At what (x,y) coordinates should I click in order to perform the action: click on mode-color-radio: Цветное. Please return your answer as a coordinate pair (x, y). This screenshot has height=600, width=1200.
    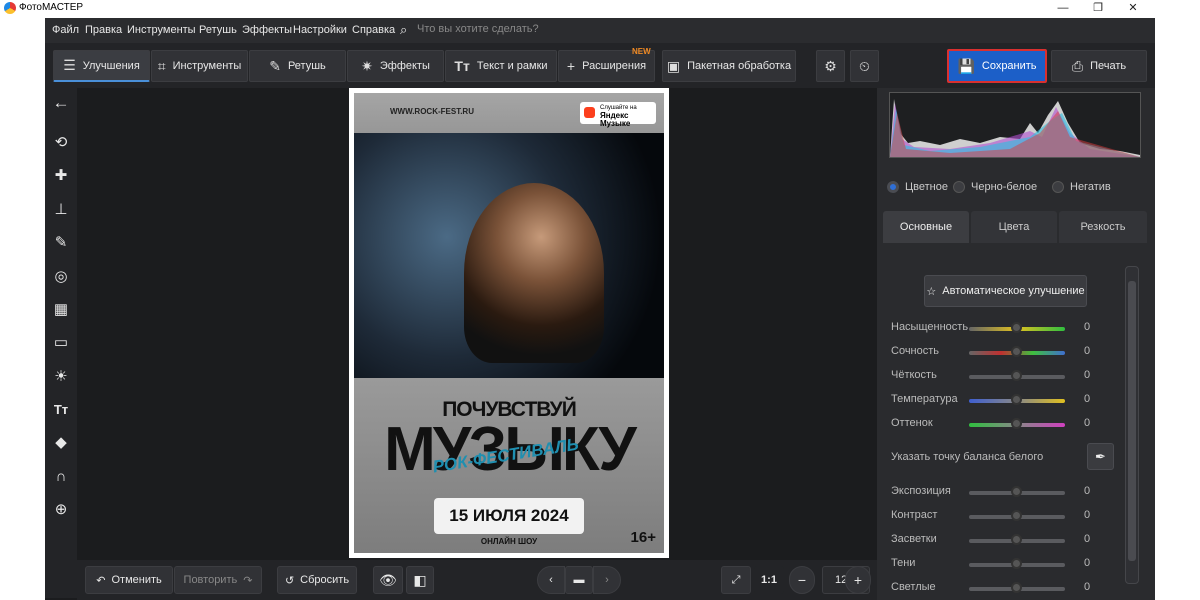
    Looking at the image, I should click on (917, 187).